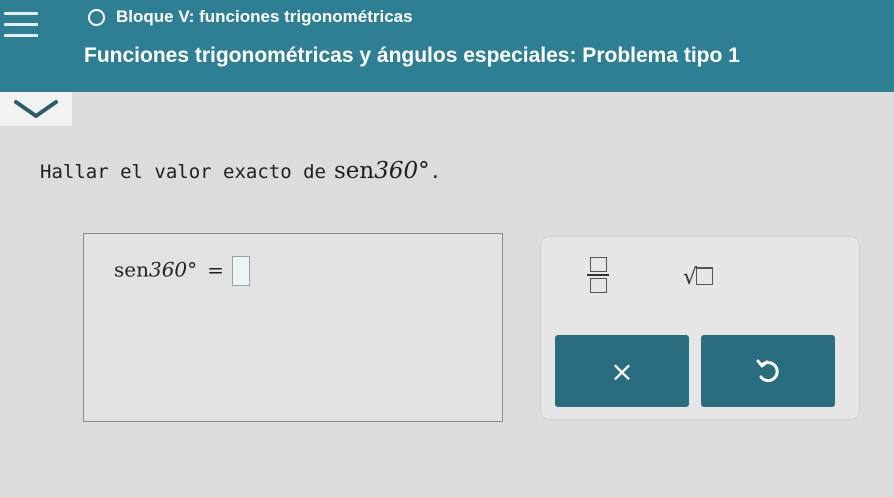  I want to click on answer-func: sen, so click(131, 269).